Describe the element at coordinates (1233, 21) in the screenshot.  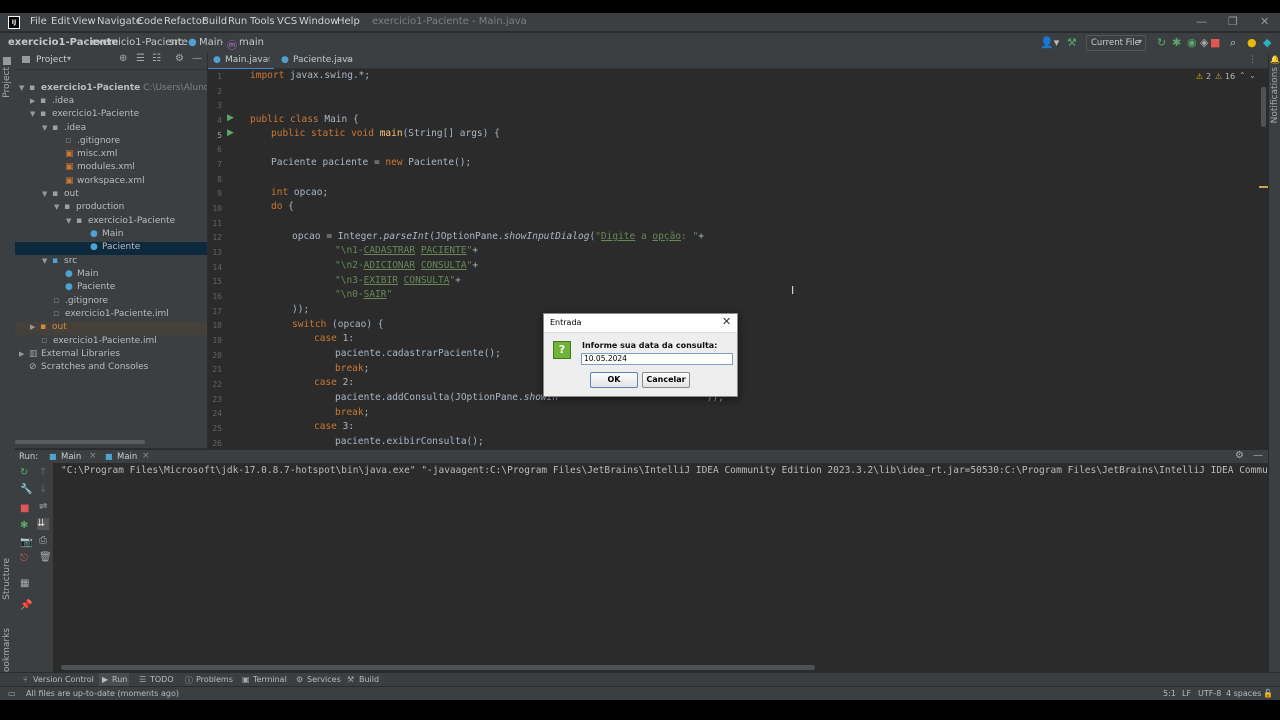
I see `maximize-icon: ❐` at that location.